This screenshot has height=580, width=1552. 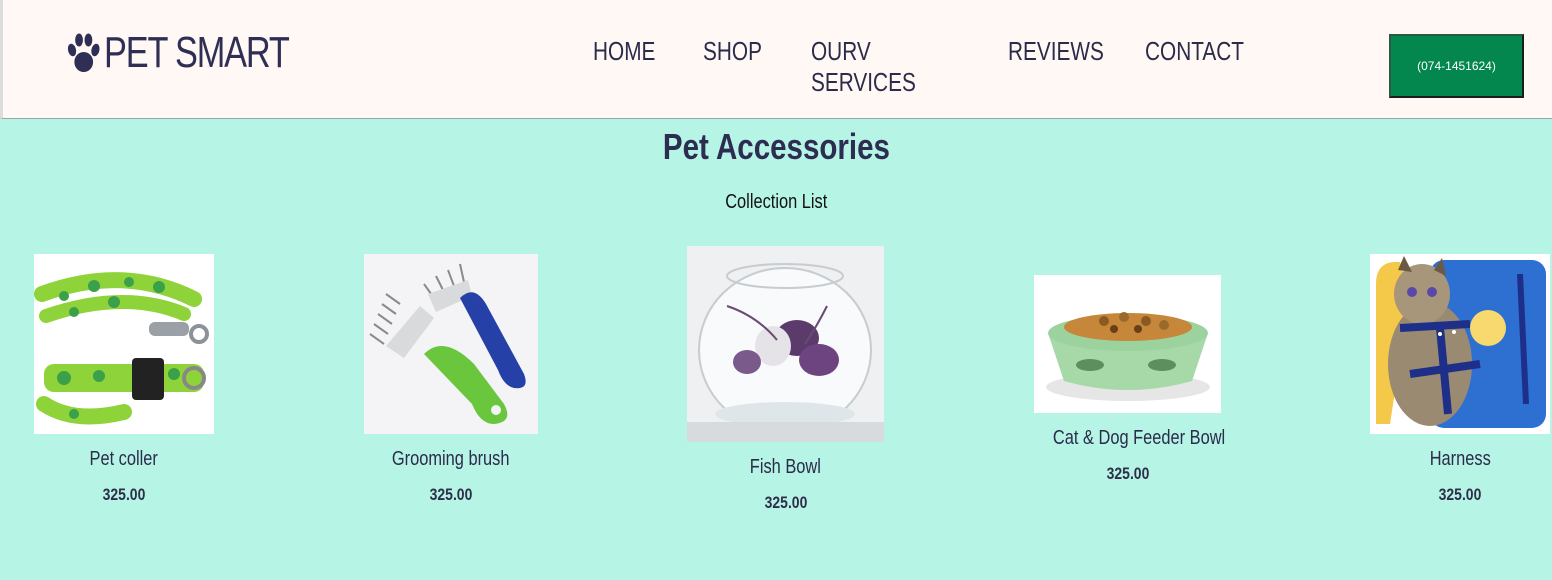 I want to click on main-nav: HOME SHOP OURV SERVICES REVIEWS CONTACT, so click(x=924, y=67).